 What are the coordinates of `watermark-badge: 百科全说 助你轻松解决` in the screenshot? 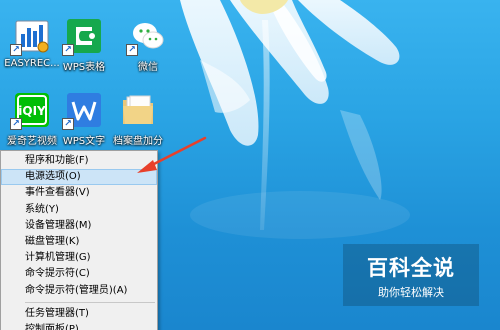 It's located at (411, 275).